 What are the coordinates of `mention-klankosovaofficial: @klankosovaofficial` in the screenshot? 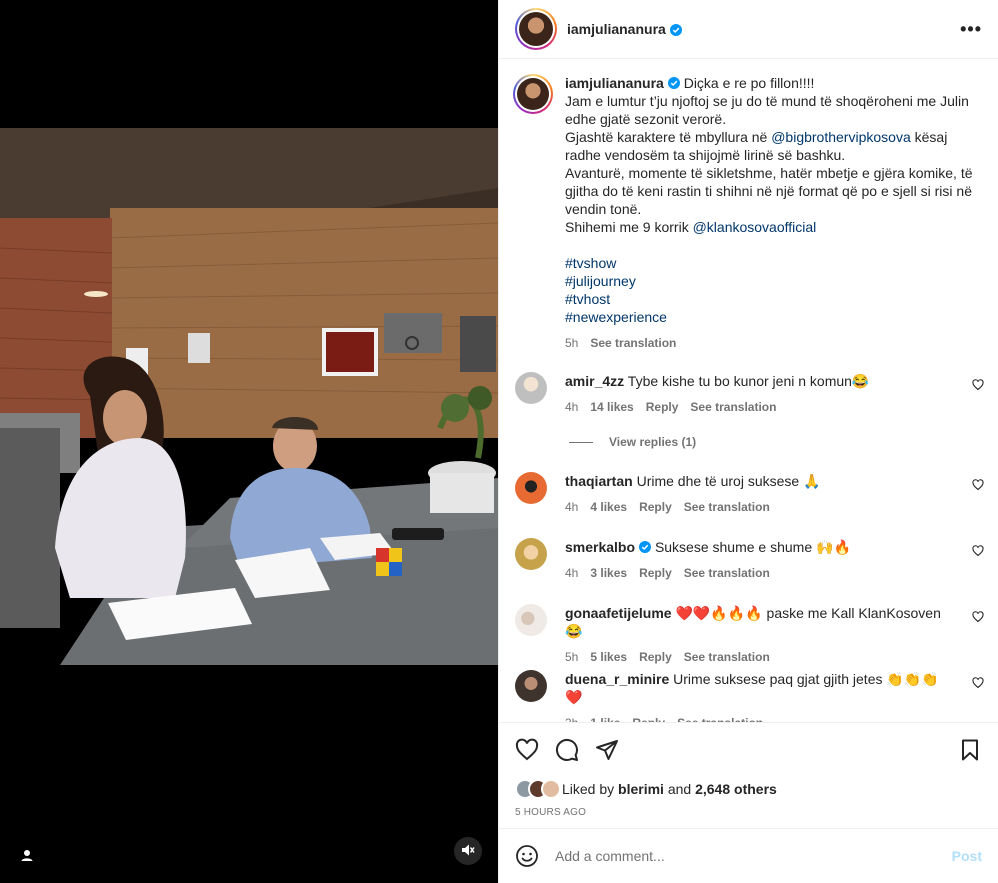 It's located at (755, 227).